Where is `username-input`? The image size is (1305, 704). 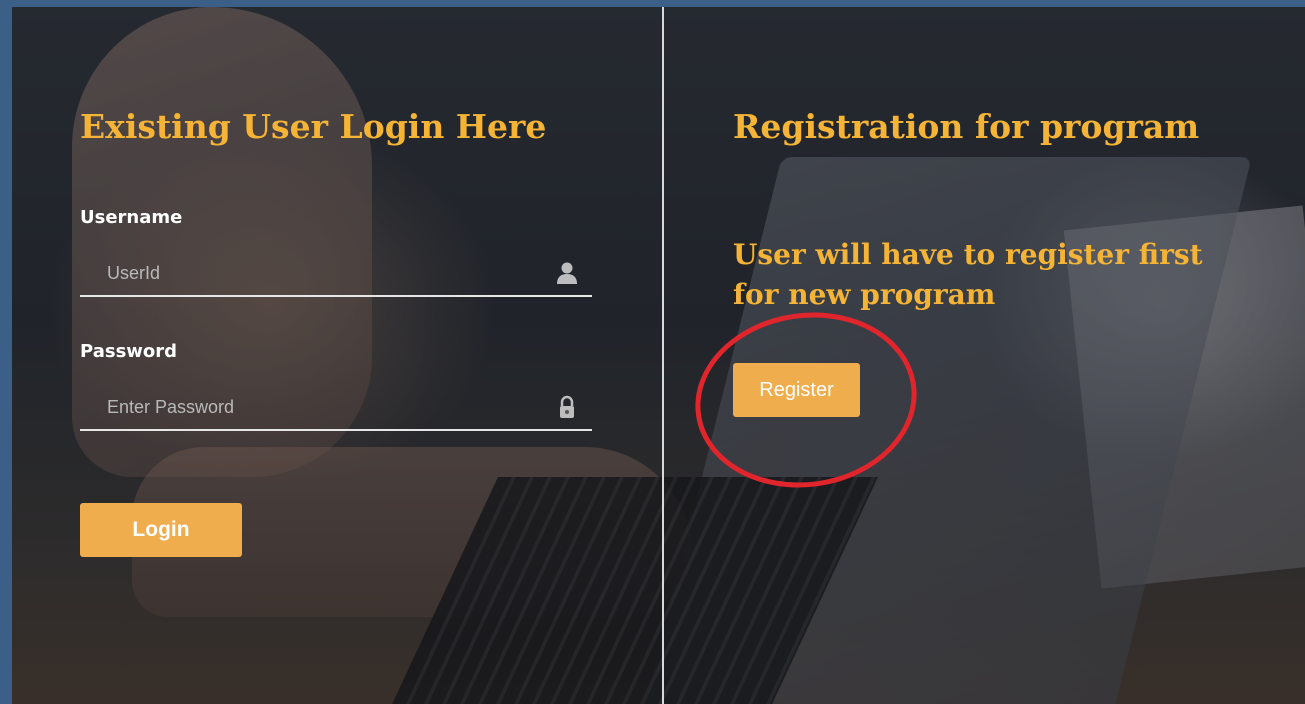
username-input is located at coordinates (324, 273).